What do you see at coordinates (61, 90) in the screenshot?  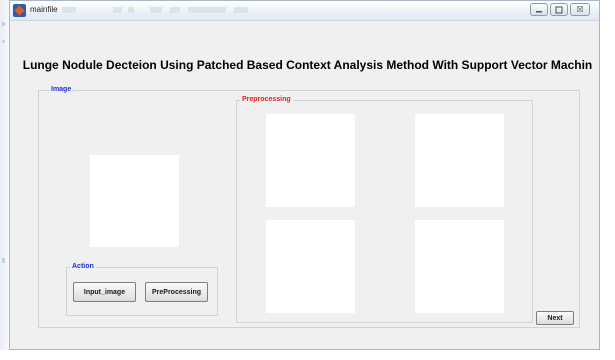 I see `image-panel-legend: Image` at bounding box center [61, 90].